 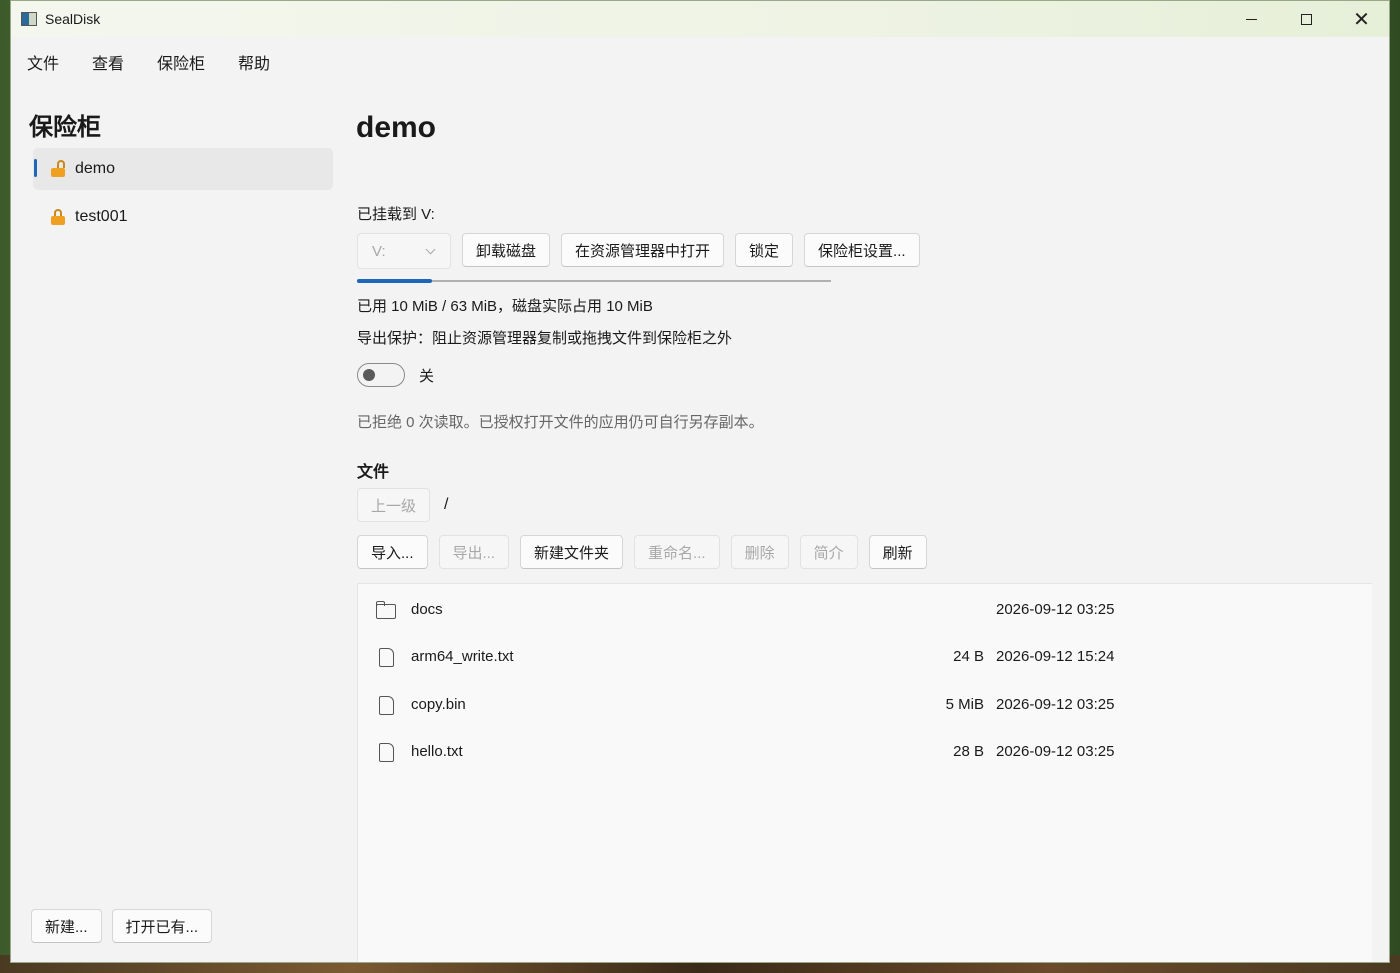 What do you see at coordinates (183, 217) in the screenshot?
I see `sidebar-item-test001: test001` at bounding box center [183, 217].